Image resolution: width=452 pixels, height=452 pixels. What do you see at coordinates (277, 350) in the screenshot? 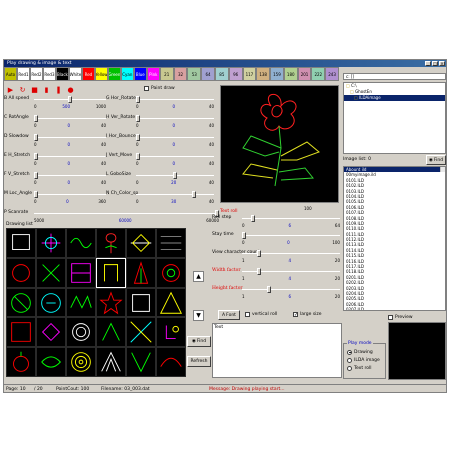
I see `text-input: Text` at bounding box center [277, 350].